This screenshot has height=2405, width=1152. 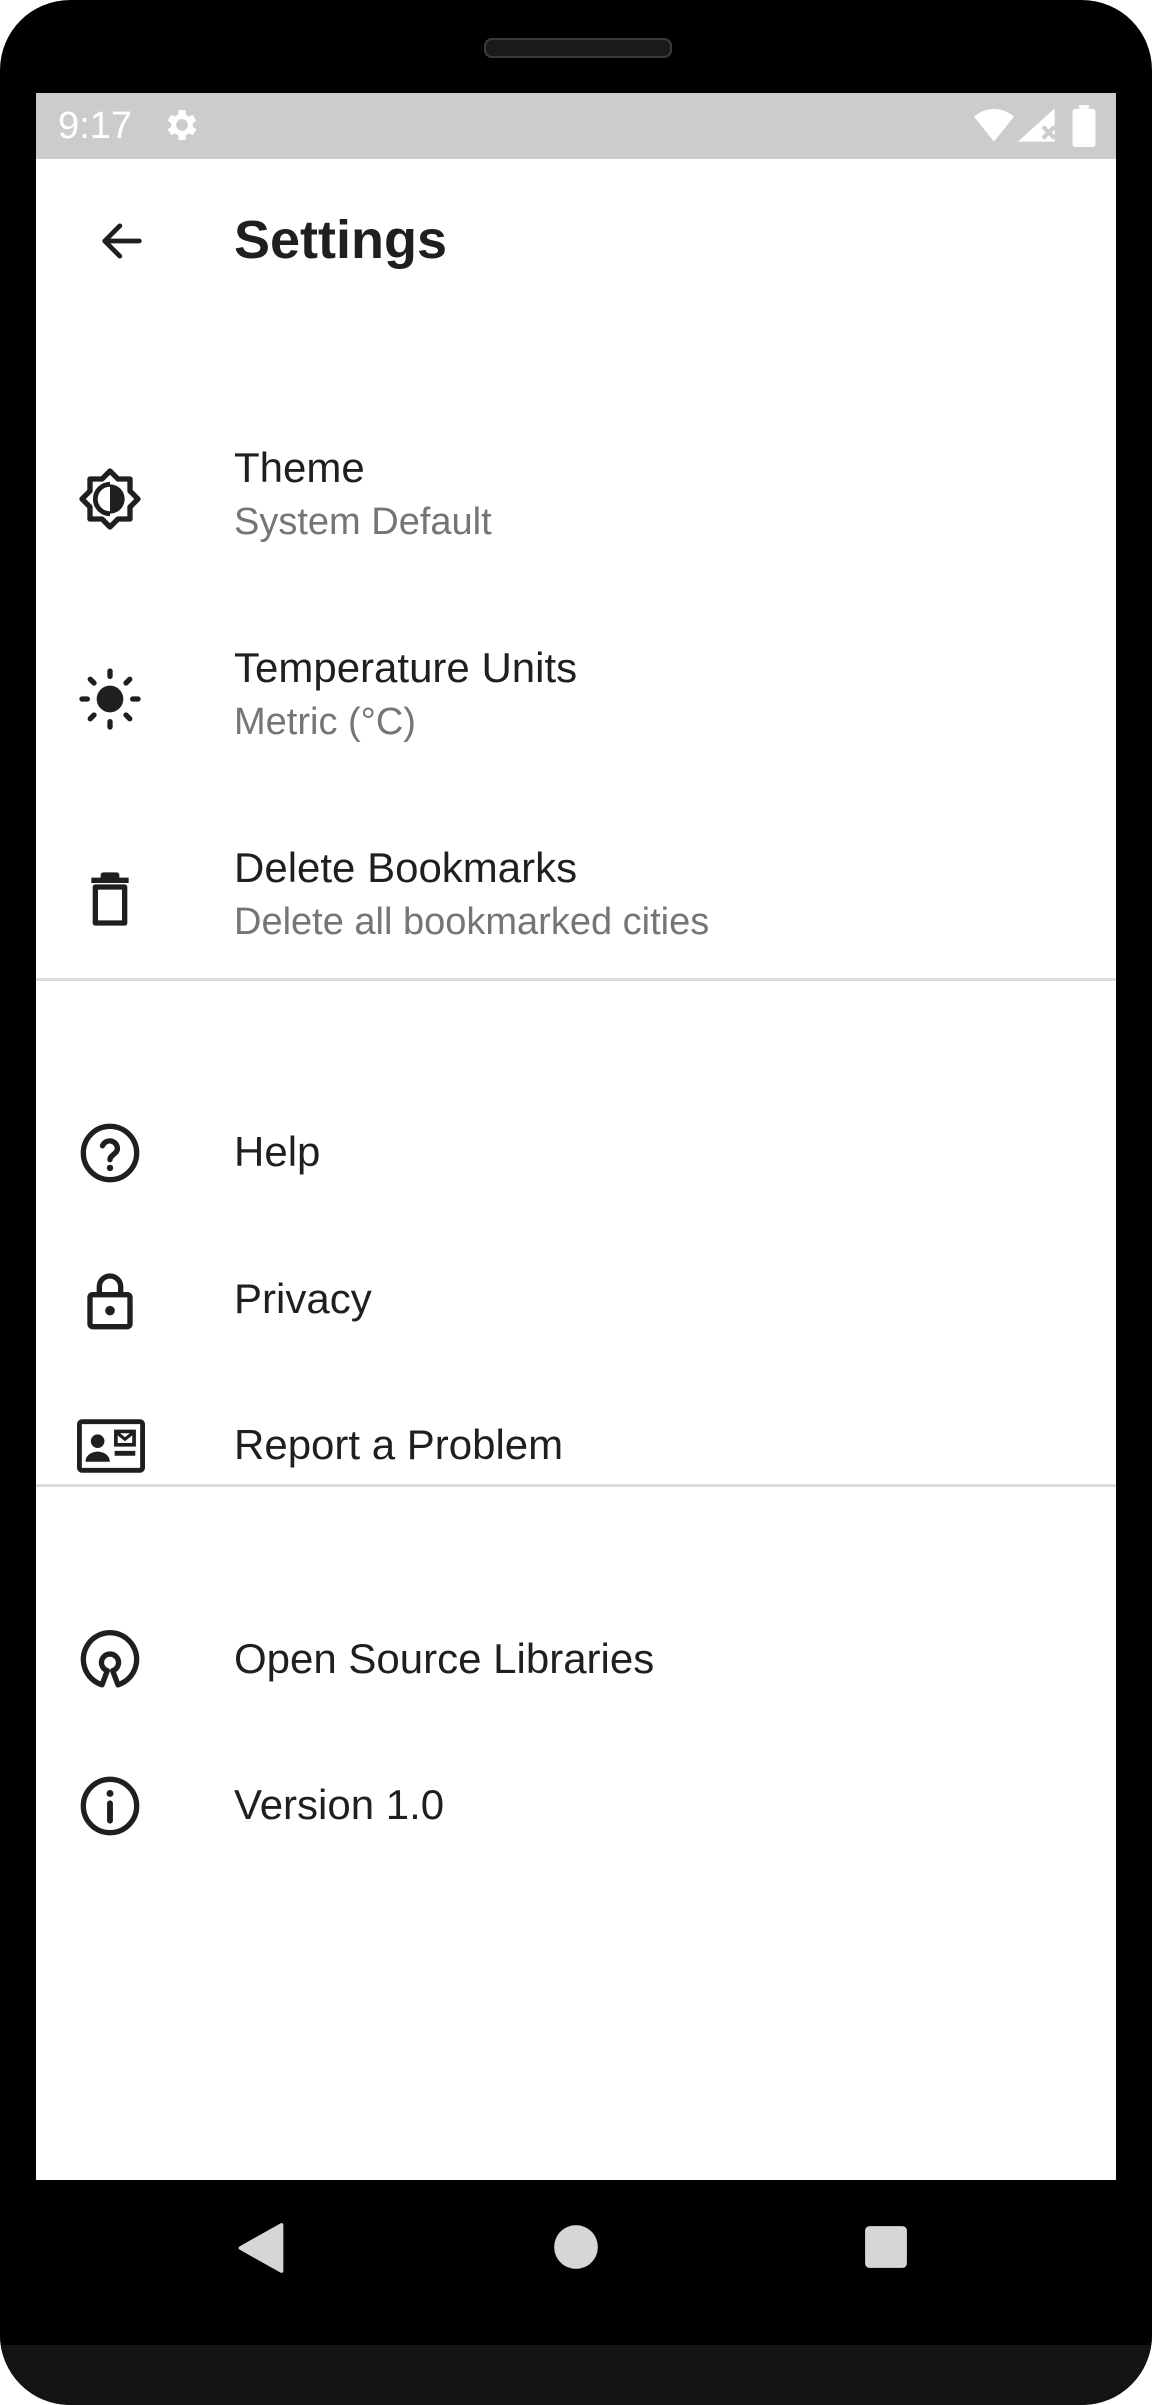 I want to click on home-circle-icon, so click(x=576, y=2249).